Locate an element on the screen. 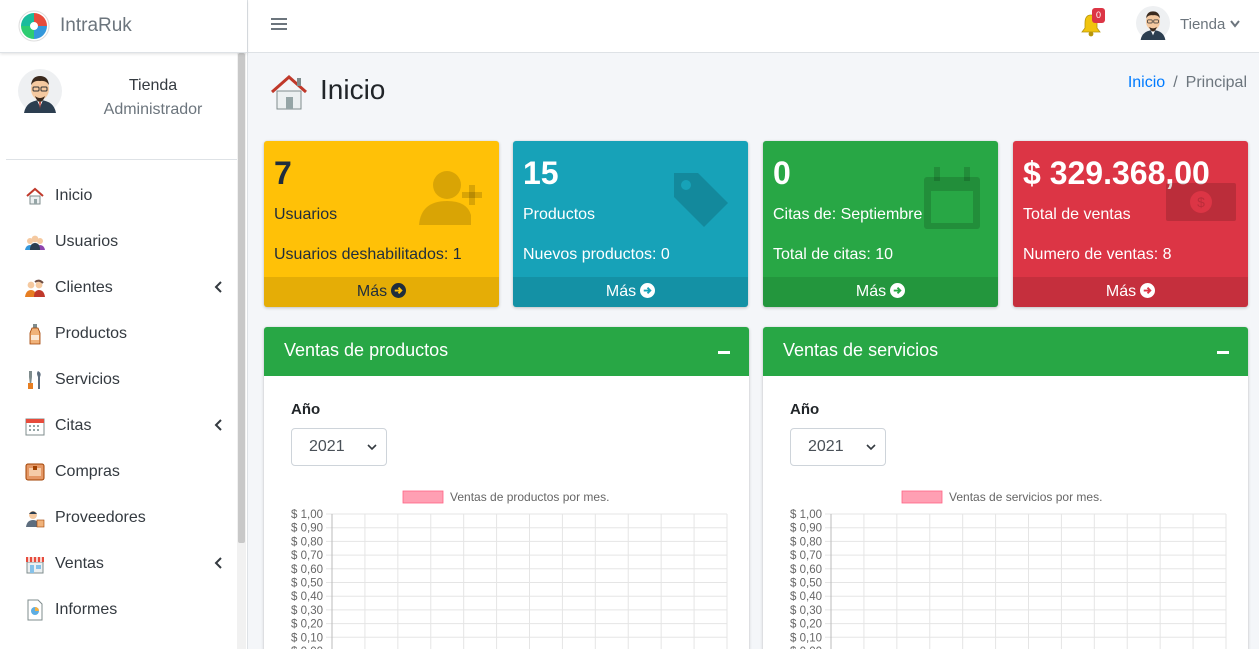 The width and height of the screenshot is (1259, 649). sidebar-item-label: Productos is located at coordinates (91, 333).